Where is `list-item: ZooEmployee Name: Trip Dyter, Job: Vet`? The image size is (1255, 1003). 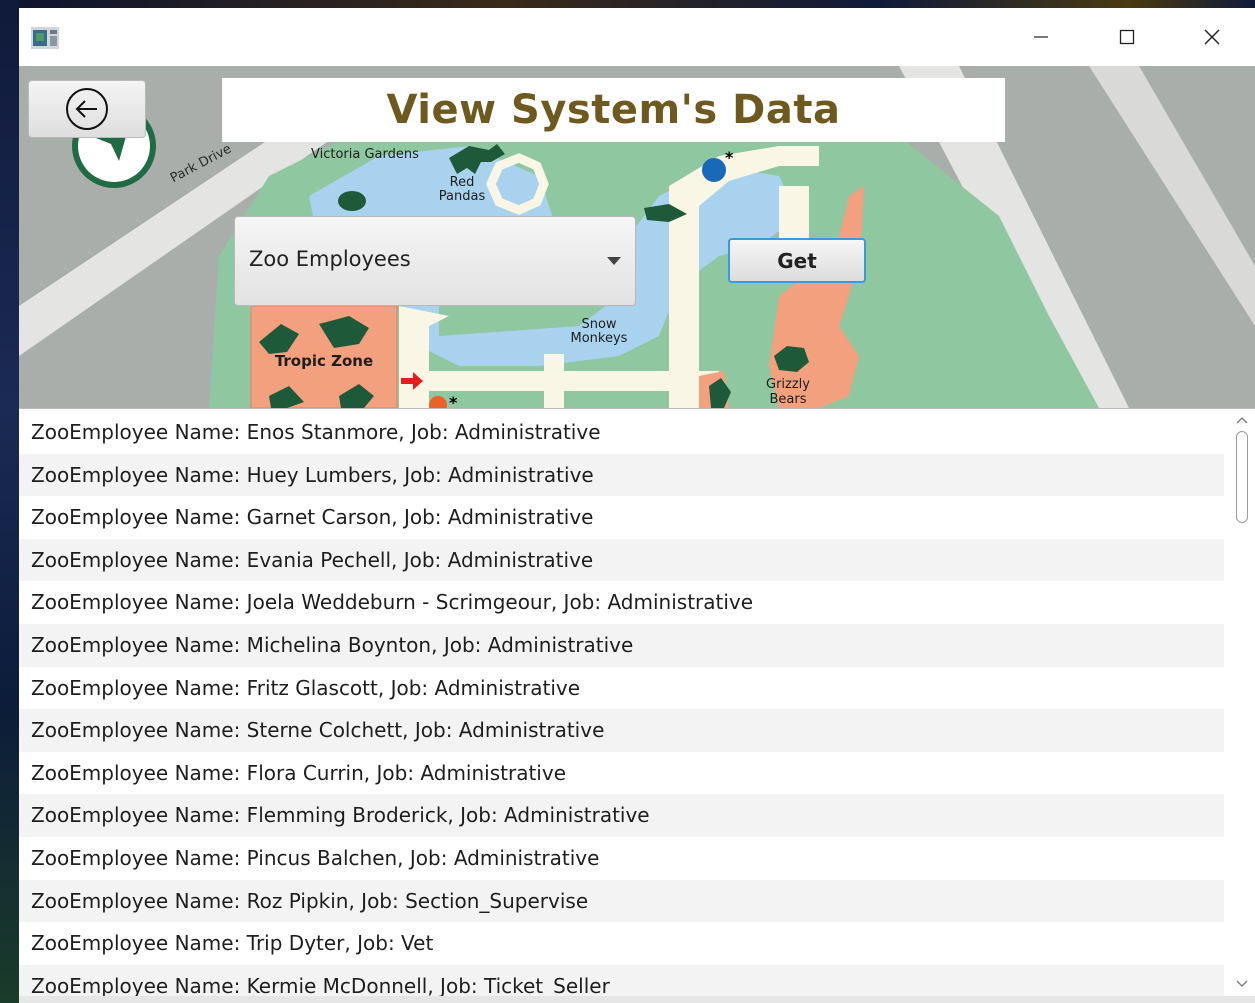 list-item: ZooEmployee Name: Trip Dyter, Job: Vet is located at coordinates (621, 943).